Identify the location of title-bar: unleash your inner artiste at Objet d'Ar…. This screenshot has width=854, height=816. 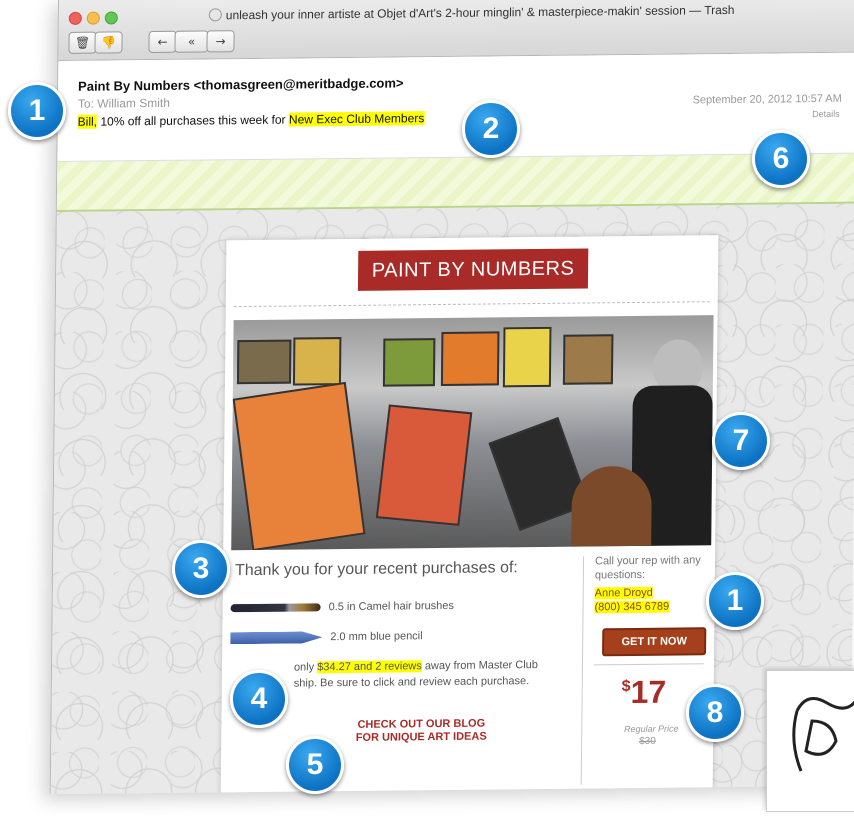
(456, 39).